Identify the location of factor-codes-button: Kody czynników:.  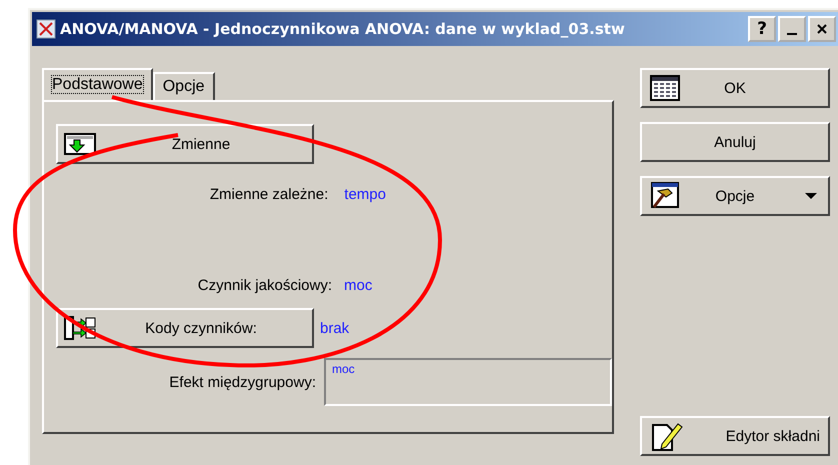
(185, 328).